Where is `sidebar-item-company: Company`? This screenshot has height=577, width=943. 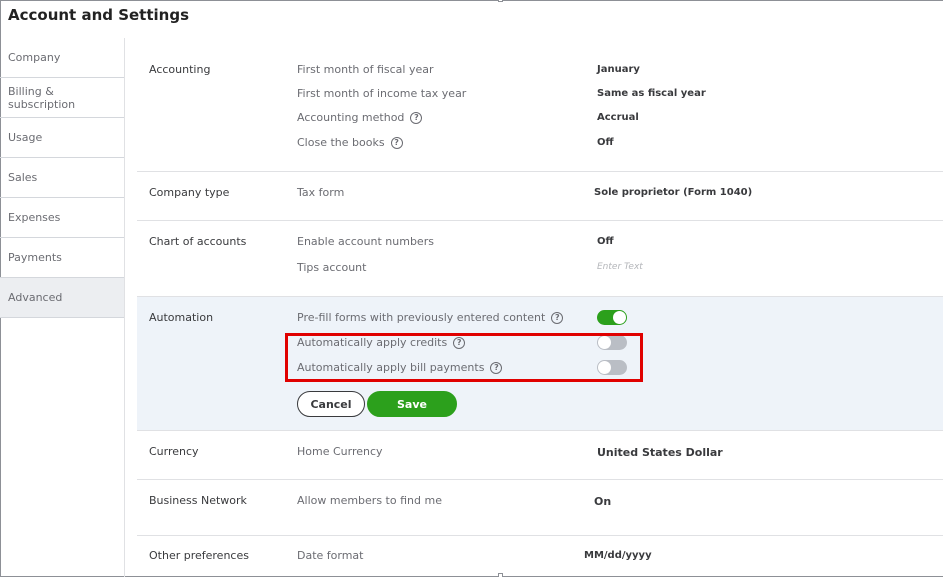
sidebar-item-company: Company is located at coordinates (62, 58).